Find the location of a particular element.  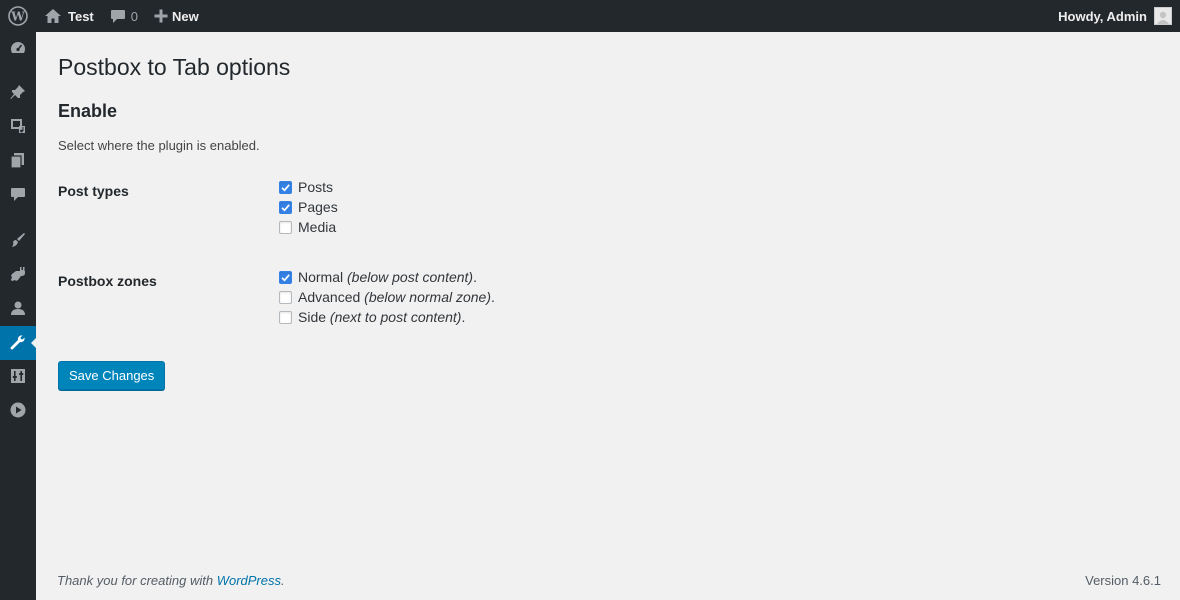

greeting-label: Howdy, Admin is located at coordinates (1102, 16).